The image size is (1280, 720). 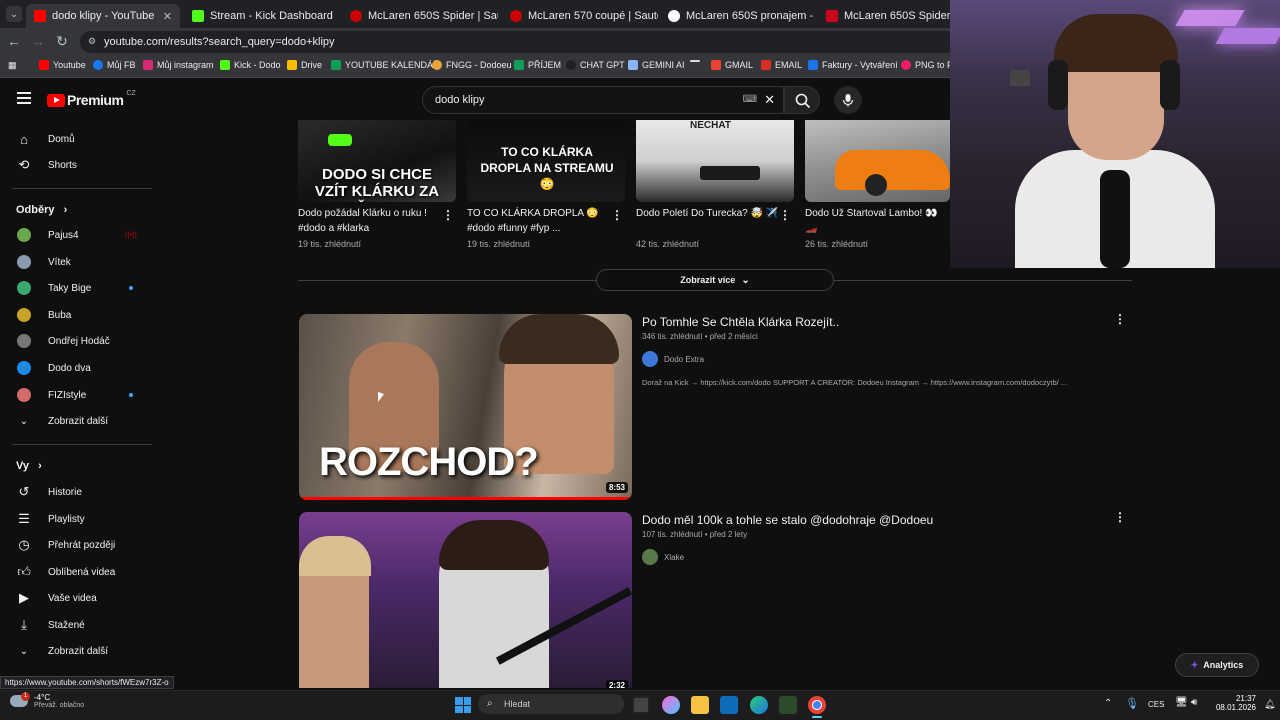 I want to click on copilot-icon, so click(x=671, y=705).